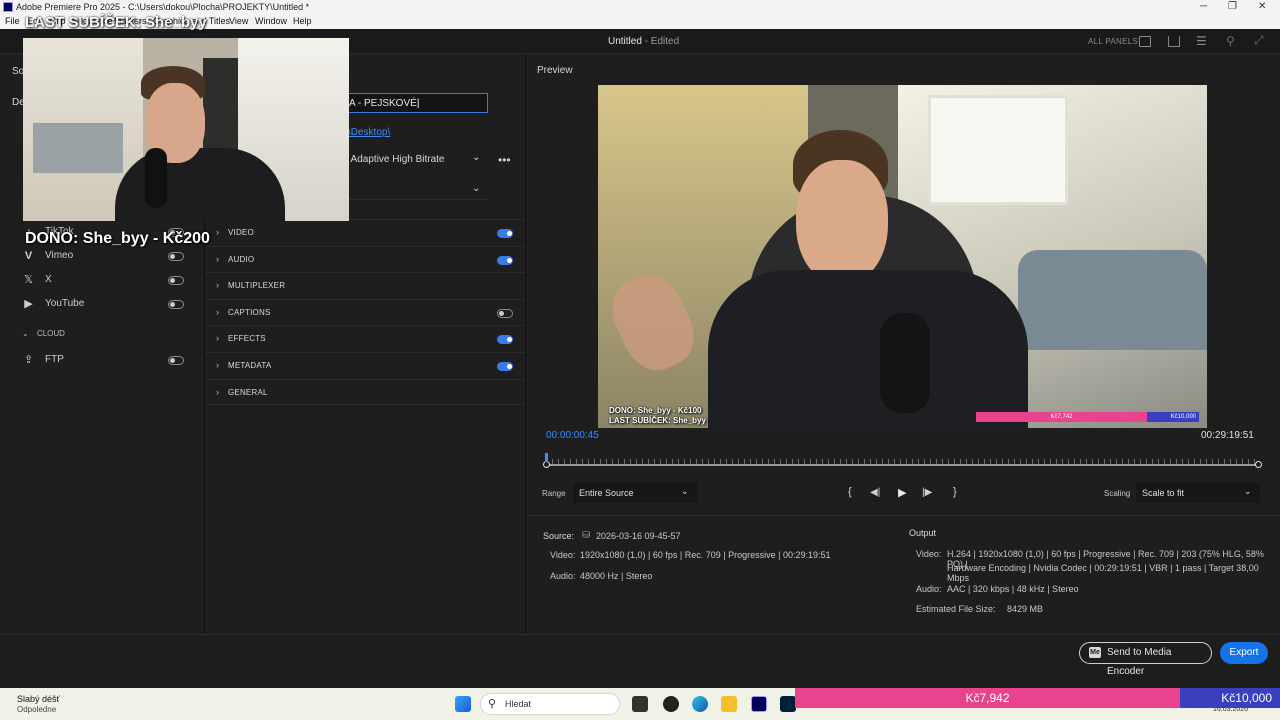 This screenshot has width=1280, height=720. I want to click on x-icon: 𝕏, so click(28, 280).